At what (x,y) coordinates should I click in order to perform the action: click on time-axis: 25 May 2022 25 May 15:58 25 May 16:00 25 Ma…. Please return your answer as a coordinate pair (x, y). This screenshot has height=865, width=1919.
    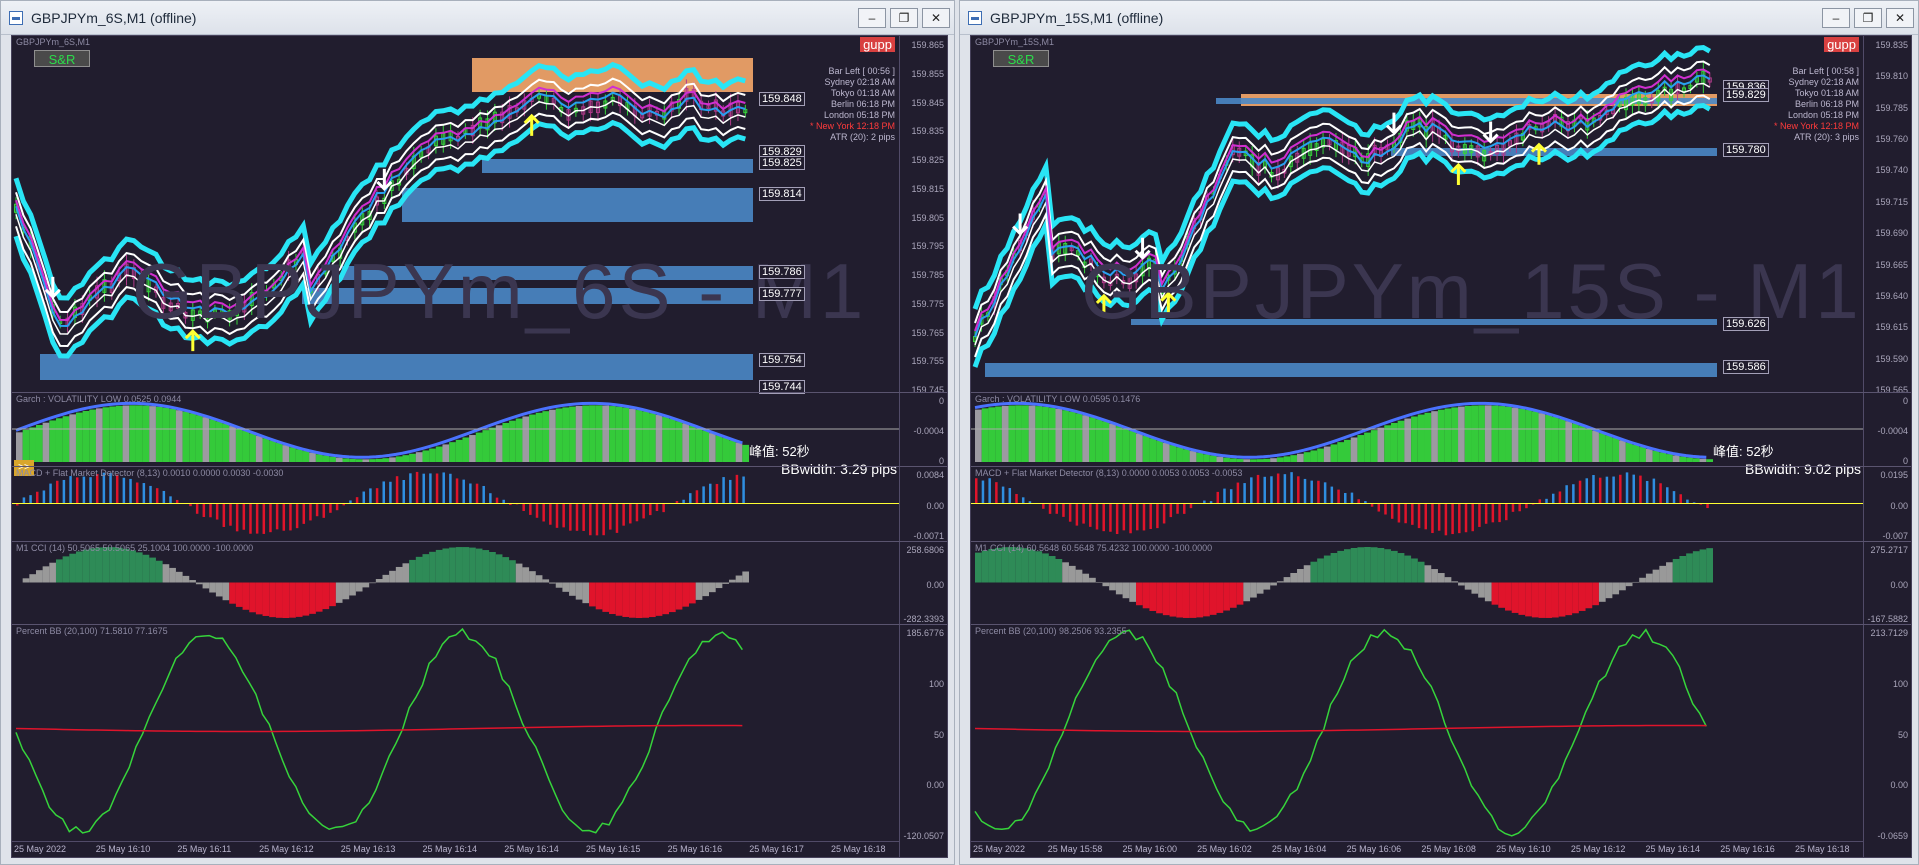
    Looking at the image, I should click on (1417, 849).